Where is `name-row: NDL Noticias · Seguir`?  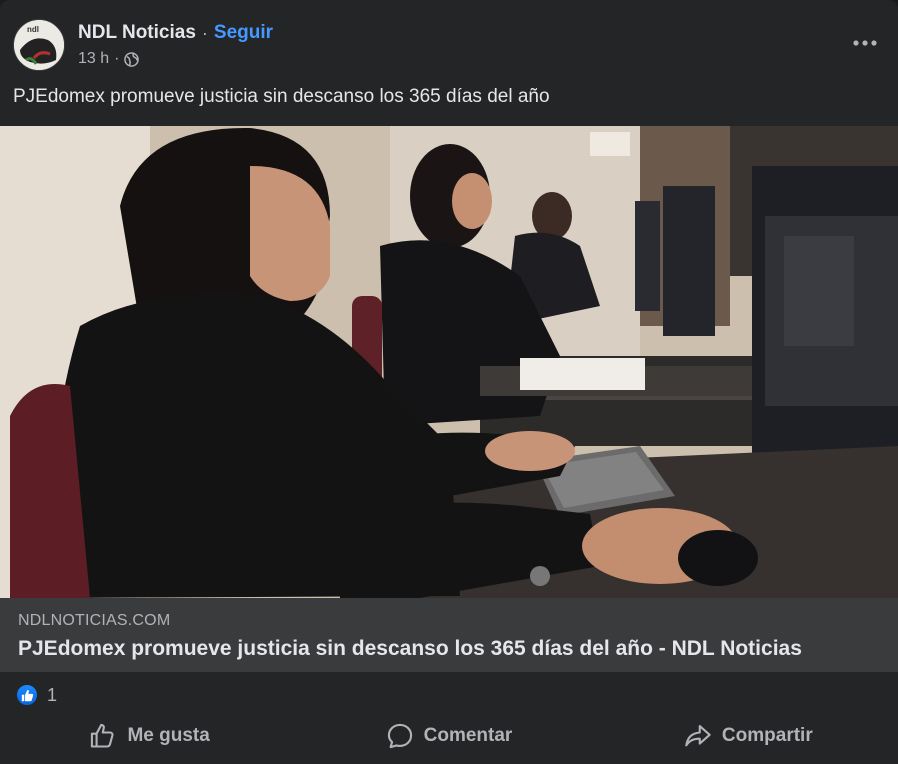
name-row: NDL Noticias · Seguir is located at coordinates (175, 33).